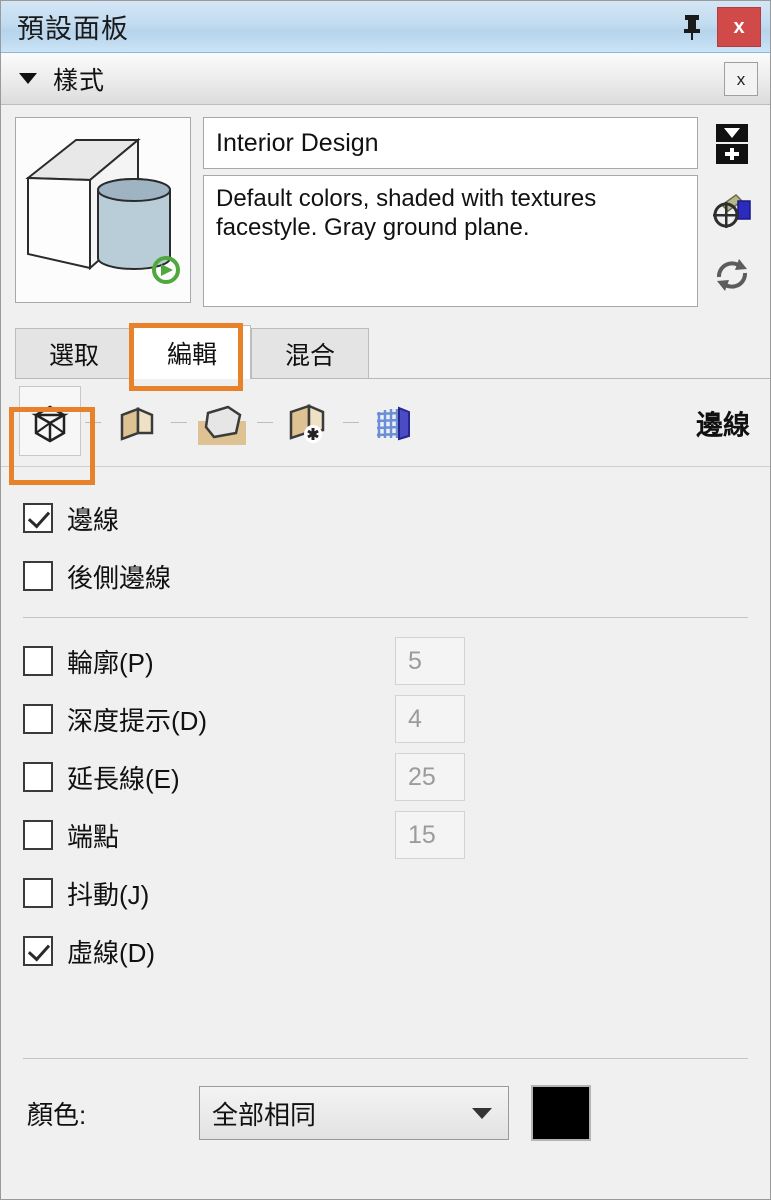 The width and height of the screenshot is (771, 1200). What do you see at coordinates (430, 661) in the screenshot?
I see `input-profiles-value: 5` at bounding box center [430, 661].